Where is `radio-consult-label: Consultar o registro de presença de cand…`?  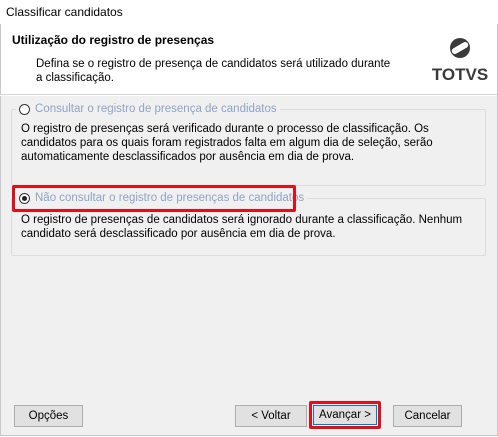
radio-consult-label: Consultar o registro de presença de cand… is located at coordinates (156, 109).